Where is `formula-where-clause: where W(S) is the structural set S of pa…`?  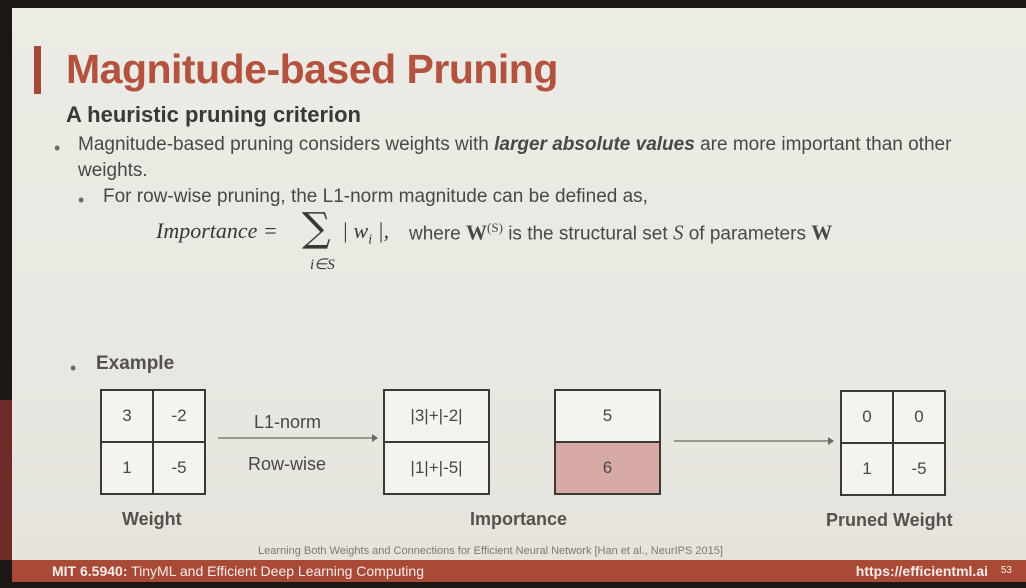 formula-where-clause: where W(S) is the structural set S of pa… is located at coordinates (621, 232).